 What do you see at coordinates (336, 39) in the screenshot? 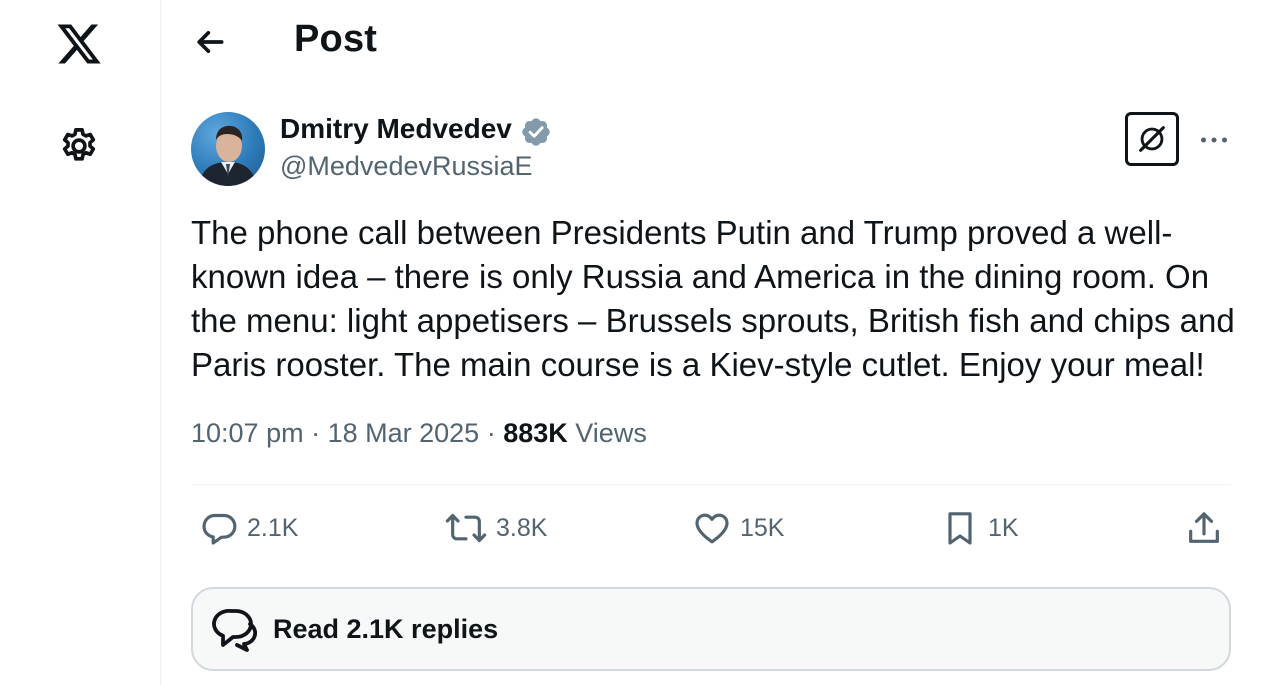
I see `page-title: Post` at bounding box center [336, 39].